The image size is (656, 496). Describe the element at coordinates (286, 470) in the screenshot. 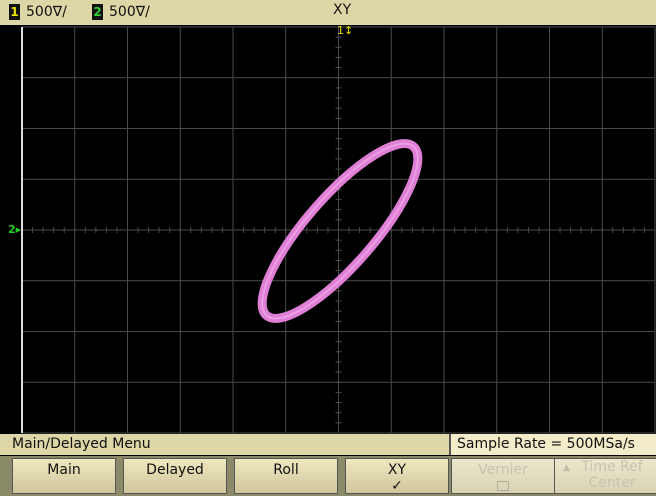

I see `softkey-roll-label: Roll` at that location.